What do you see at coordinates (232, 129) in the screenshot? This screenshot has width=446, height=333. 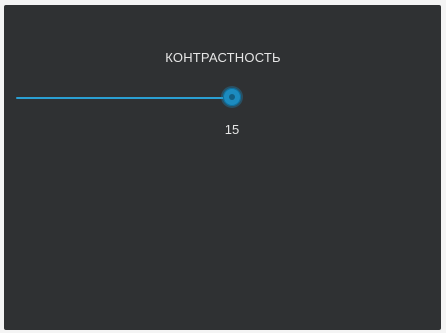 I see `slider-value-label: 15` at bounding box center [232, 129].